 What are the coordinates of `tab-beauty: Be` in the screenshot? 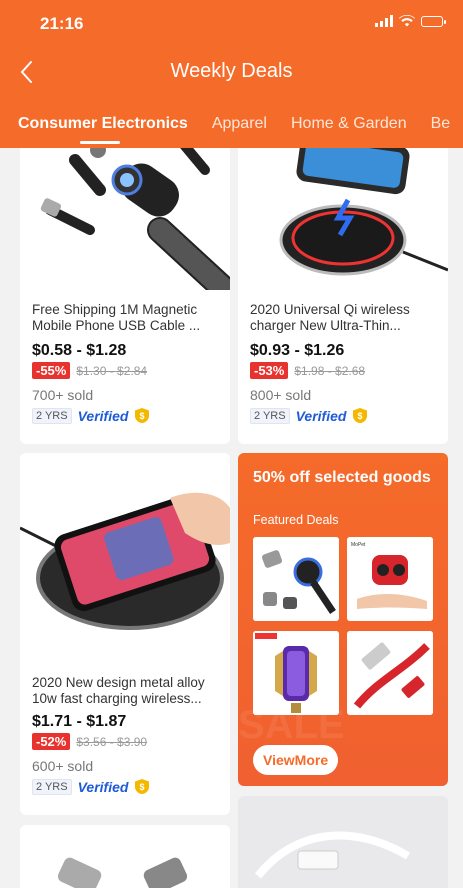 It's located at (441, 130).